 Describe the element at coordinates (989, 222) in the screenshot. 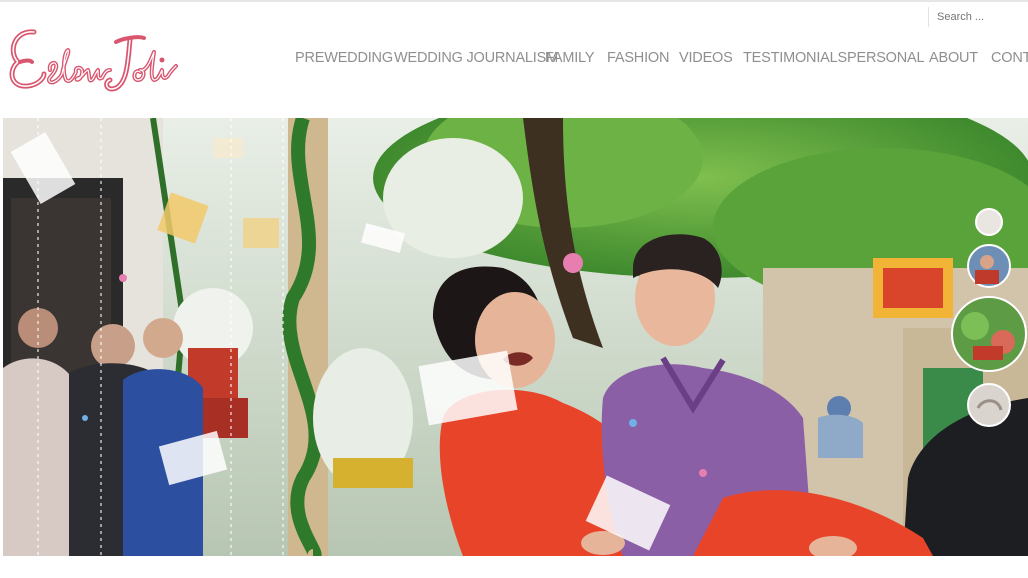

I see `street-thumbnail-icon` at that location.